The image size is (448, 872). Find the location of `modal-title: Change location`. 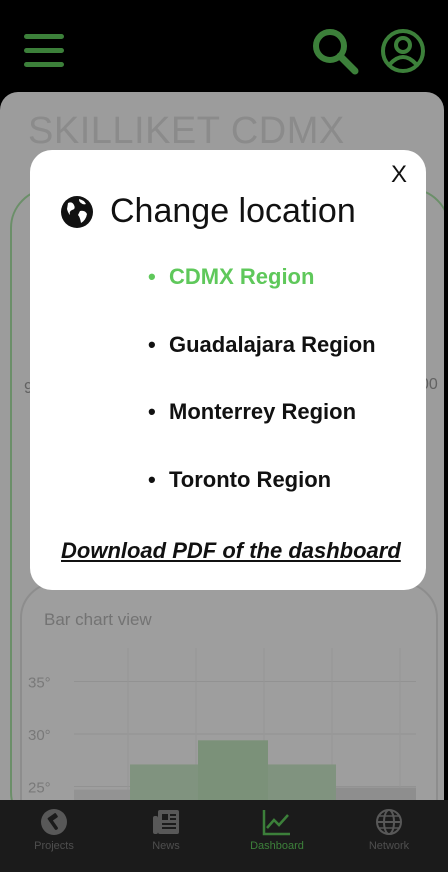

modal-title: Change location is located at coordinates (233, 211).